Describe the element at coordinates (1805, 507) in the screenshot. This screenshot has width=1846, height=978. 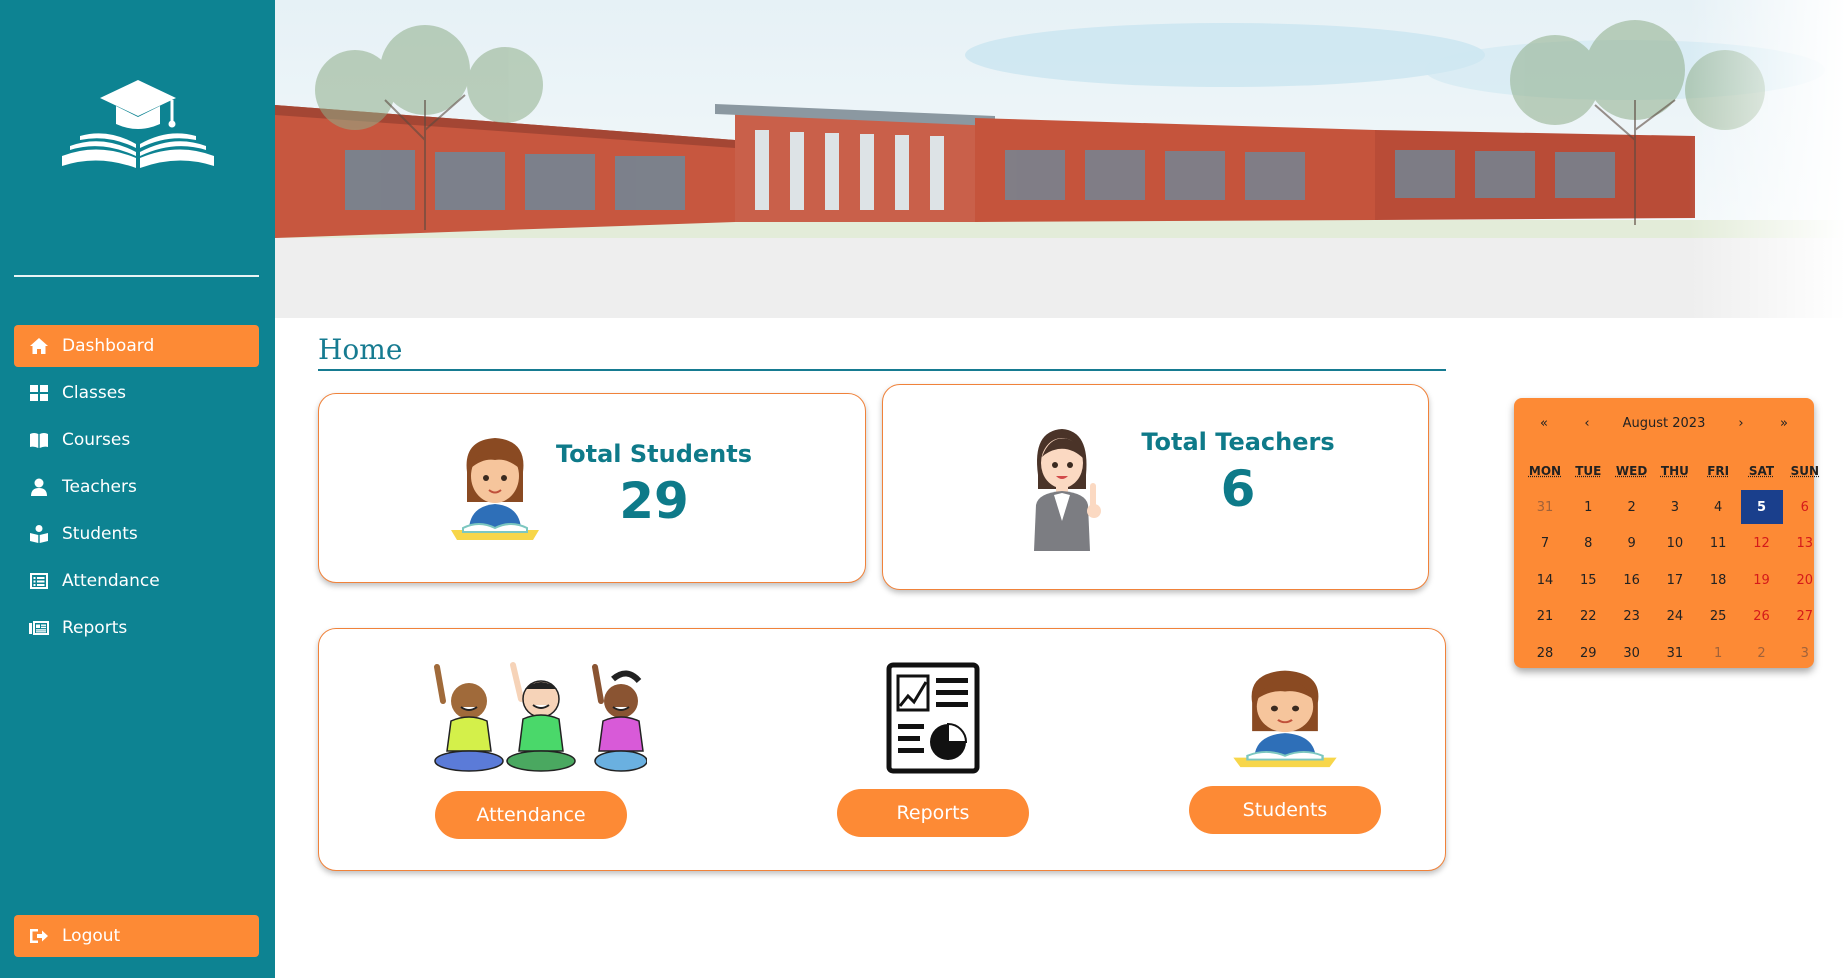
I see `calendar-day: 6` at that location.